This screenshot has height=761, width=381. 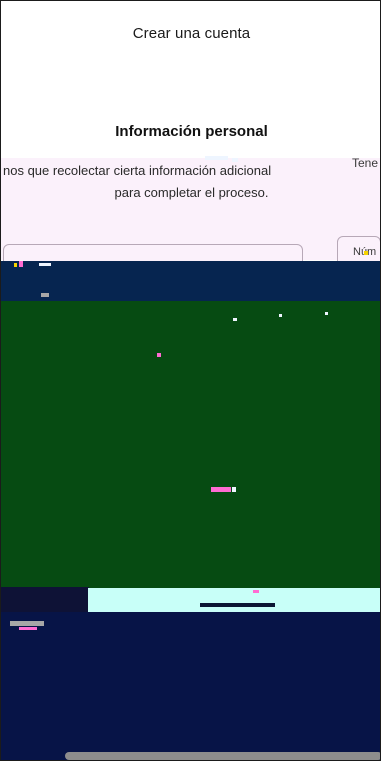 What do you see at coordinates (190, 295) in the screenshot?
I see `glitch-bar-blue-lower` at bounding box center [190, 295].